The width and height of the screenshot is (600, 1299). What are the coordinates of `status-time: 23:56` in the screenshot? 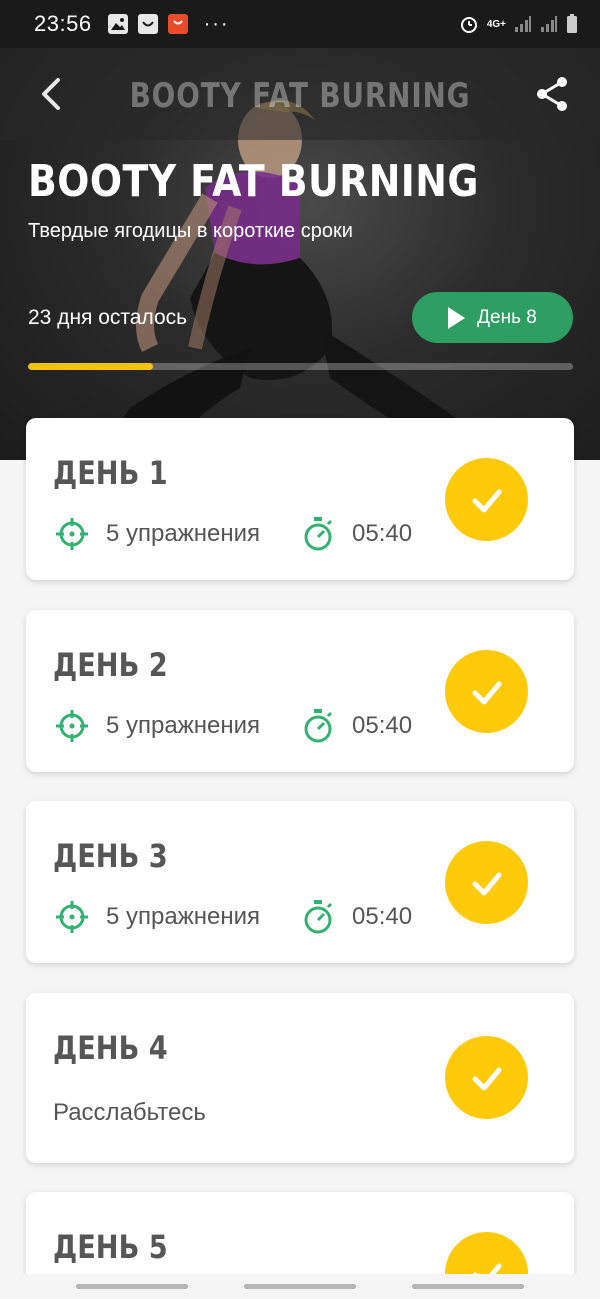 It's located at (63, 23).